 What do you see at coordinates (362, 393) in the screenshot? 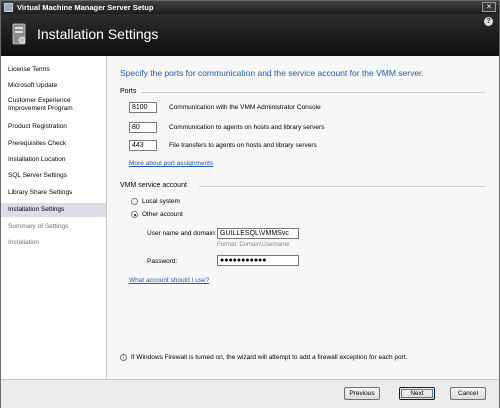
I see `previous-button: Previous` at bounding box center [362, 393].